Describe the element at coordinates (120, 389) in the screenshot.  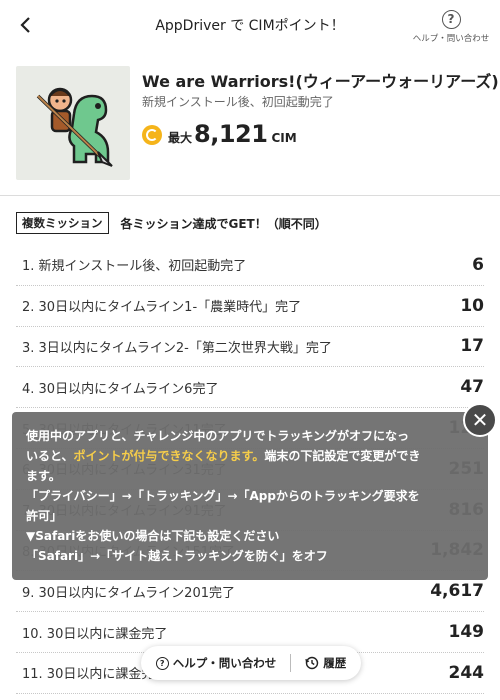
I see `mission-text: 4. 30日以内にタイムライン6完了` at that location.